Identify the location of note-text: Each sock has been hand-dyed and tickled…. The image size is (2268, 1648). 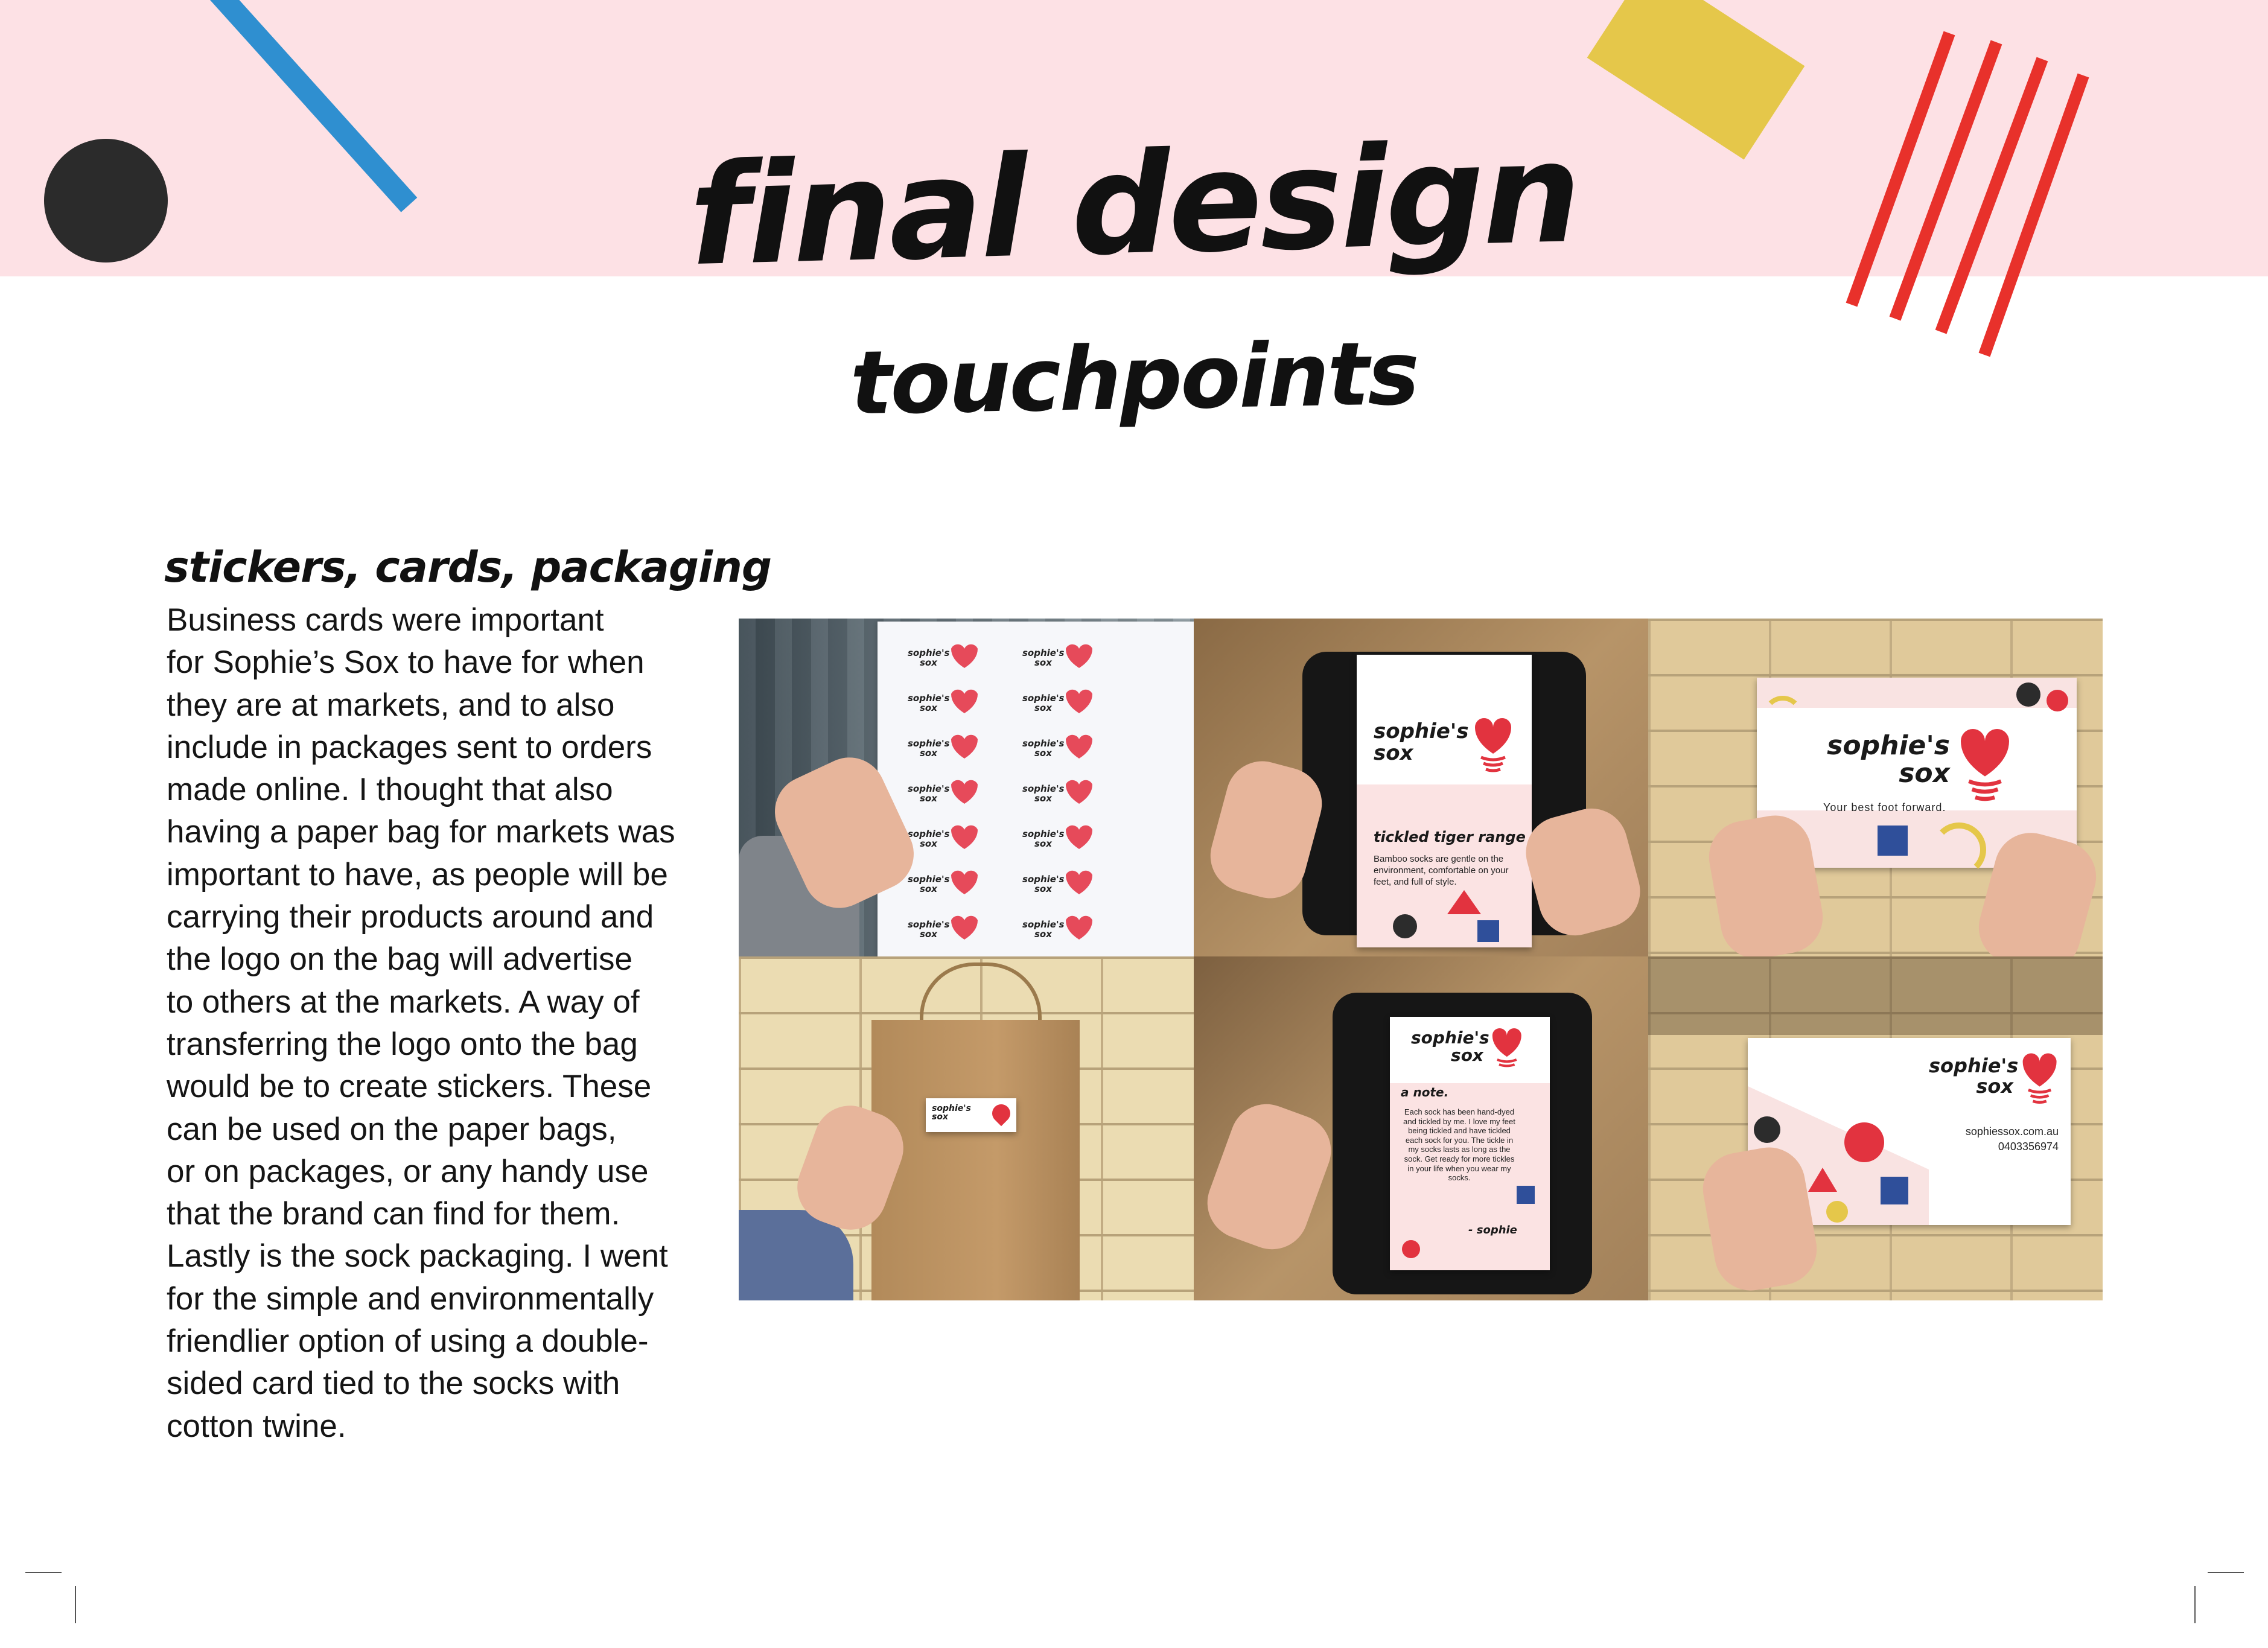
(1459, 1145).